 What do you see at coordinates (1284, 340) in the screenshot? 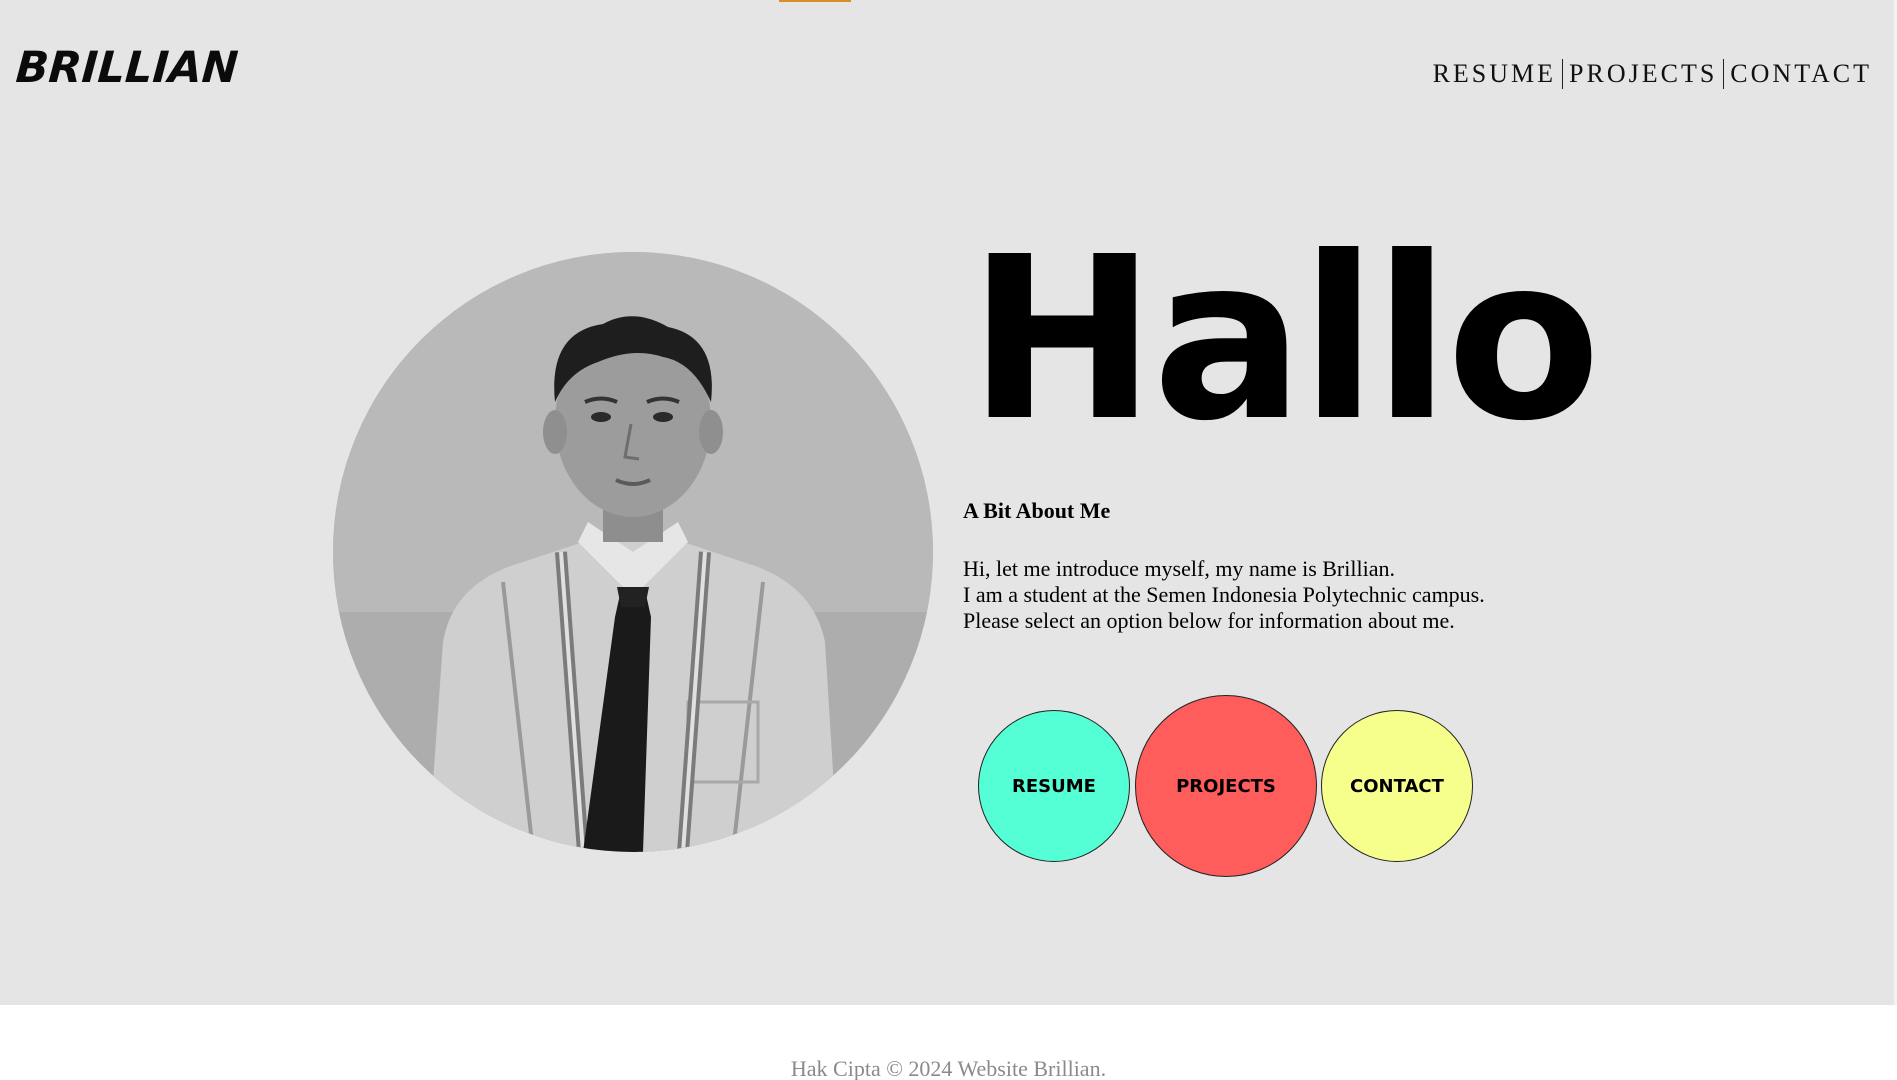
I see `greeting-heading: Hallo` at bounding box center [1284, 340].